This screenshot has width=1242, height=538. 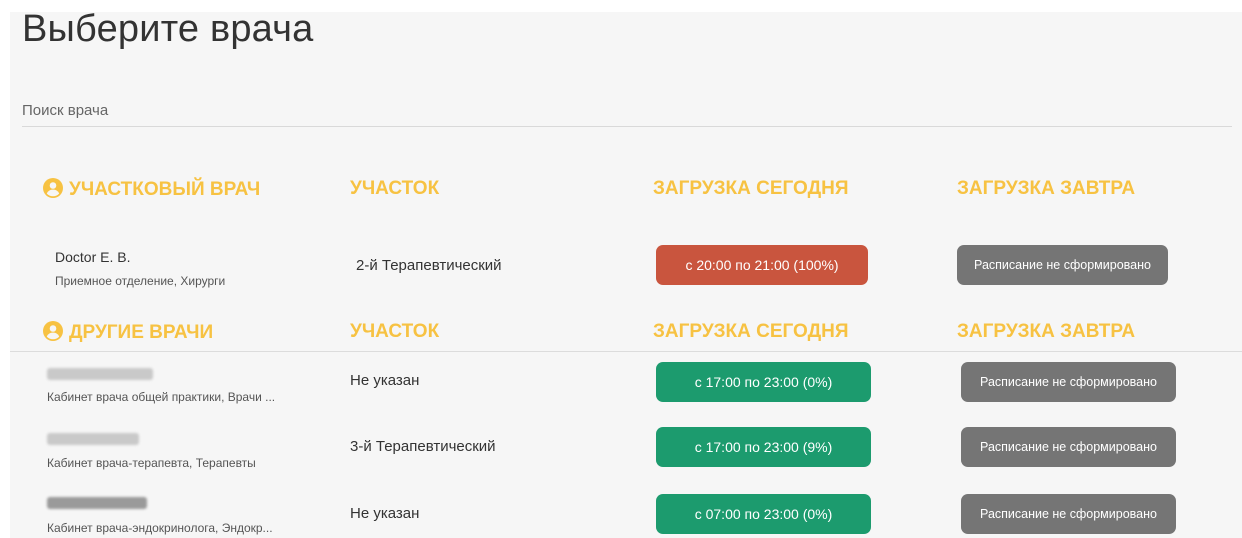 What do you see at coordinates (385, 513) in the screenshot?
I see `other-doctor-3-district: Не указан` at bounding box center [385, 513].